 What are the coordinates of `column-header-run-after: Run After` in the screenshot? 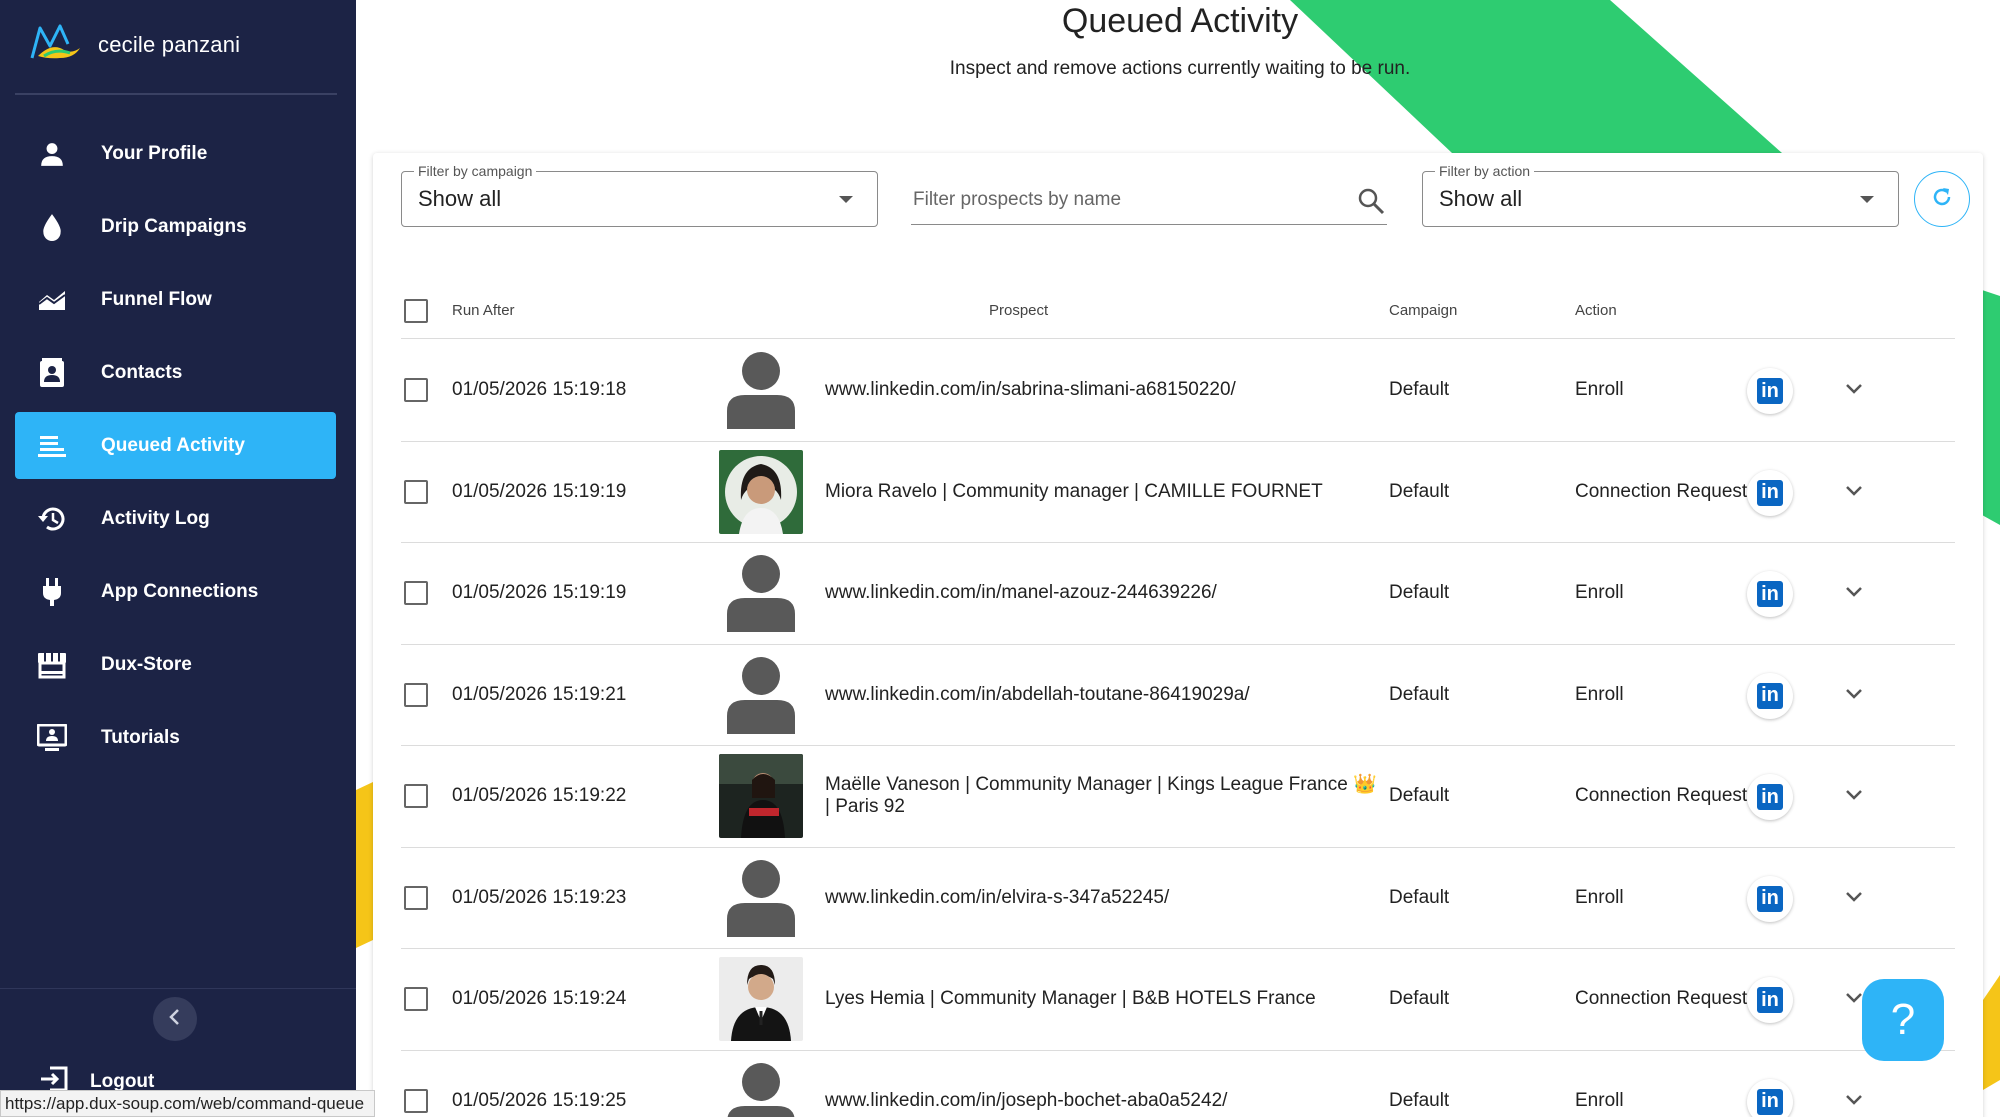 It's located at (483, 310).